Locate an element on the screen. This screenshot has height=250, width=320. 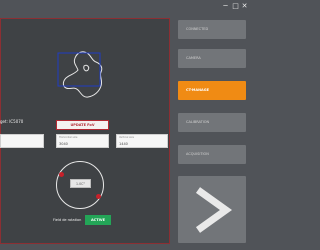
rotation-marker-right is located at coordinates (98, 196).